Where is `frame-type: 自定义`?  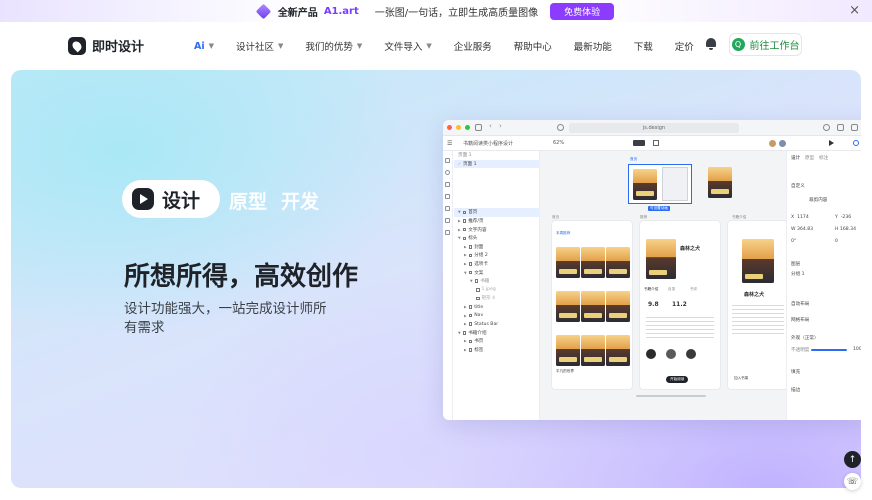 frame-type: 自定义 is located at coordinates (798, 186).